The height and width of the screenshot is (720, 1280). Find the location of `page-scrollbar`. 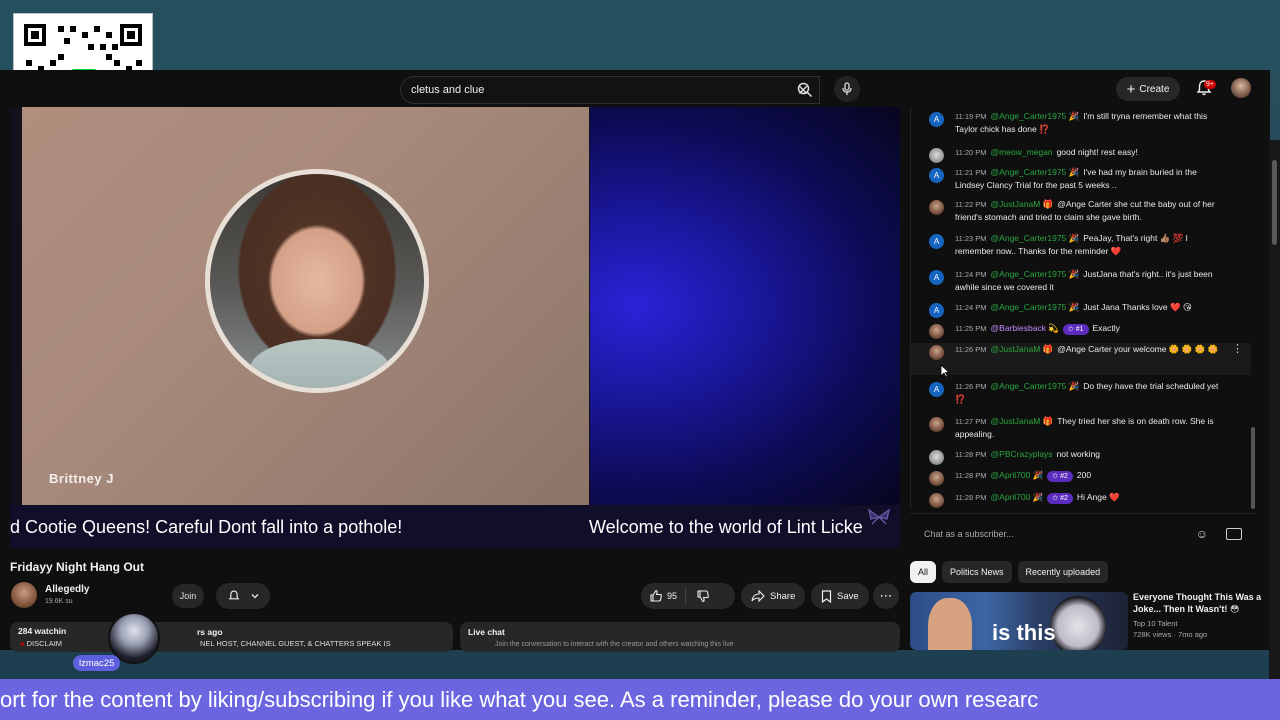

page-scrollbar is located at coordinates (1274, 430).